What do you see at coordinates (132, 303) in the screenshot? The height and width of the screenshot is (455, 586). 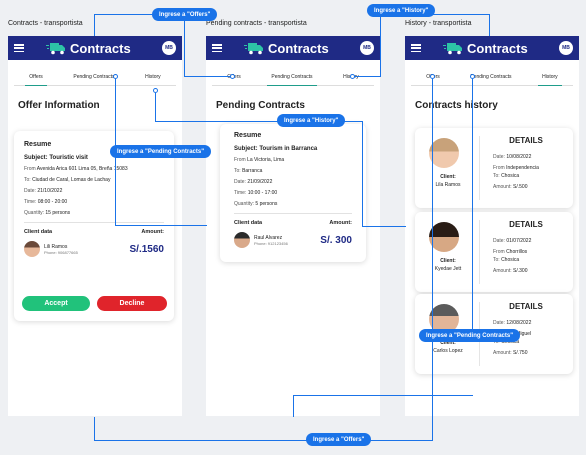 I see `decline-button: Decline` at bounding box center [132, 303].